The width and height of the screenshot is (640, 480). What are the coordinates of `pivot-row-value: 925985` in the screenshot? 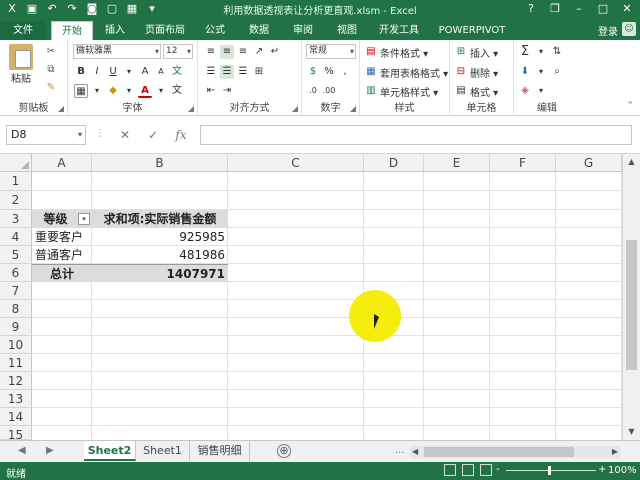 It's located at (160, 237).